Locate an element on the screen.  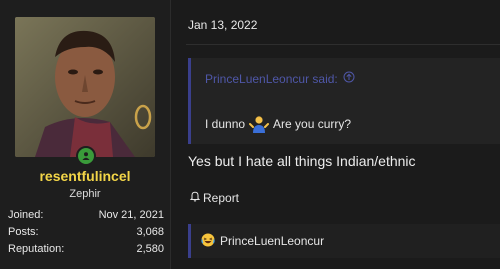
user-title: Zephir is located at coordinates (85, 194).